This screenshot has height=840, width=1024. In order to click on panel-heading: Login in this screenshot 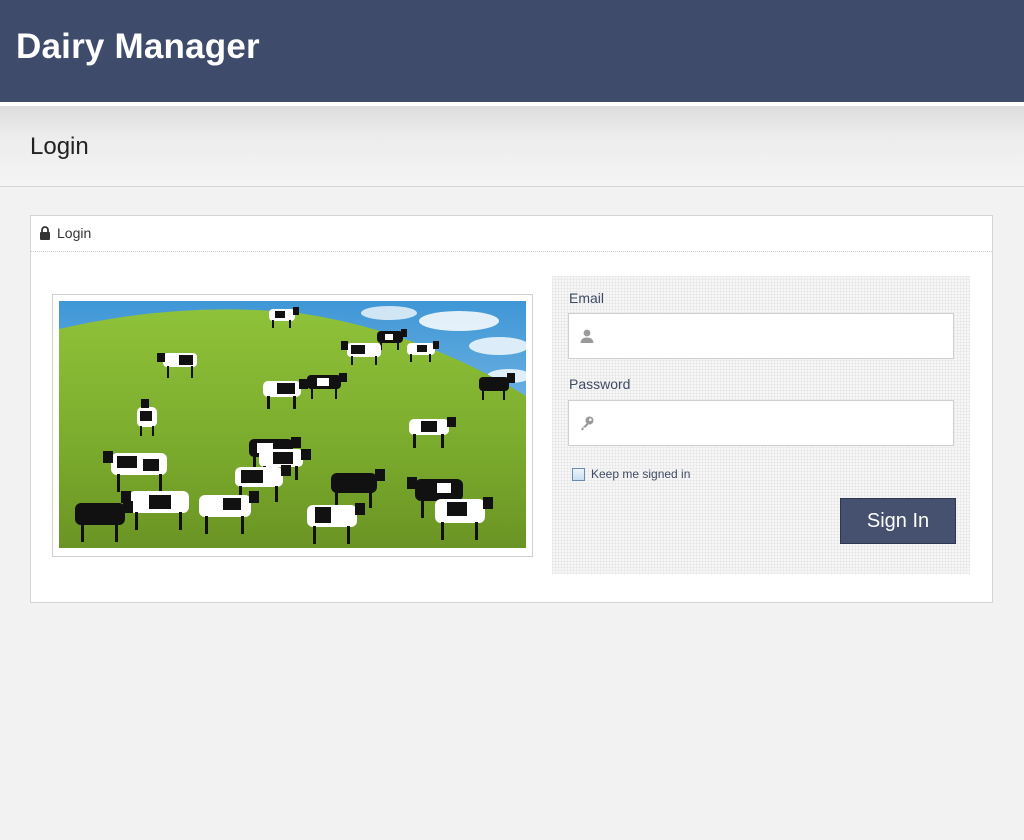, I will do `click(511, 234)`.